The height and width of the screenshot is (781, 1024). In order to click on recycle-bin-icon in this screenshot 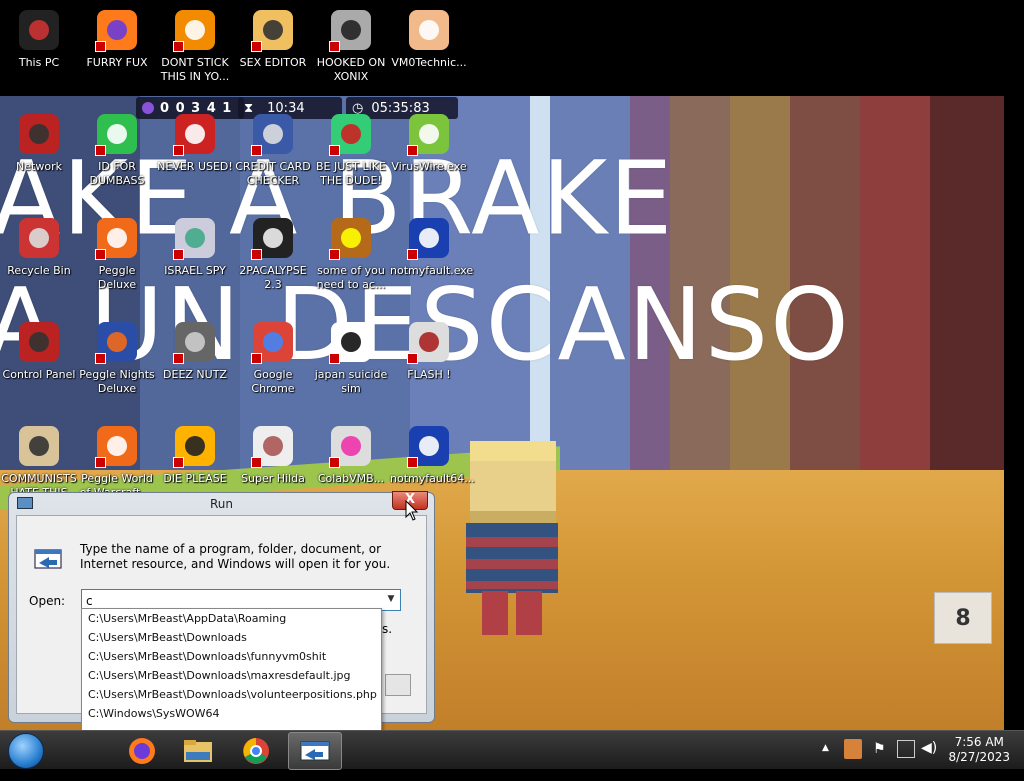, I will do `click(39, 238)`.